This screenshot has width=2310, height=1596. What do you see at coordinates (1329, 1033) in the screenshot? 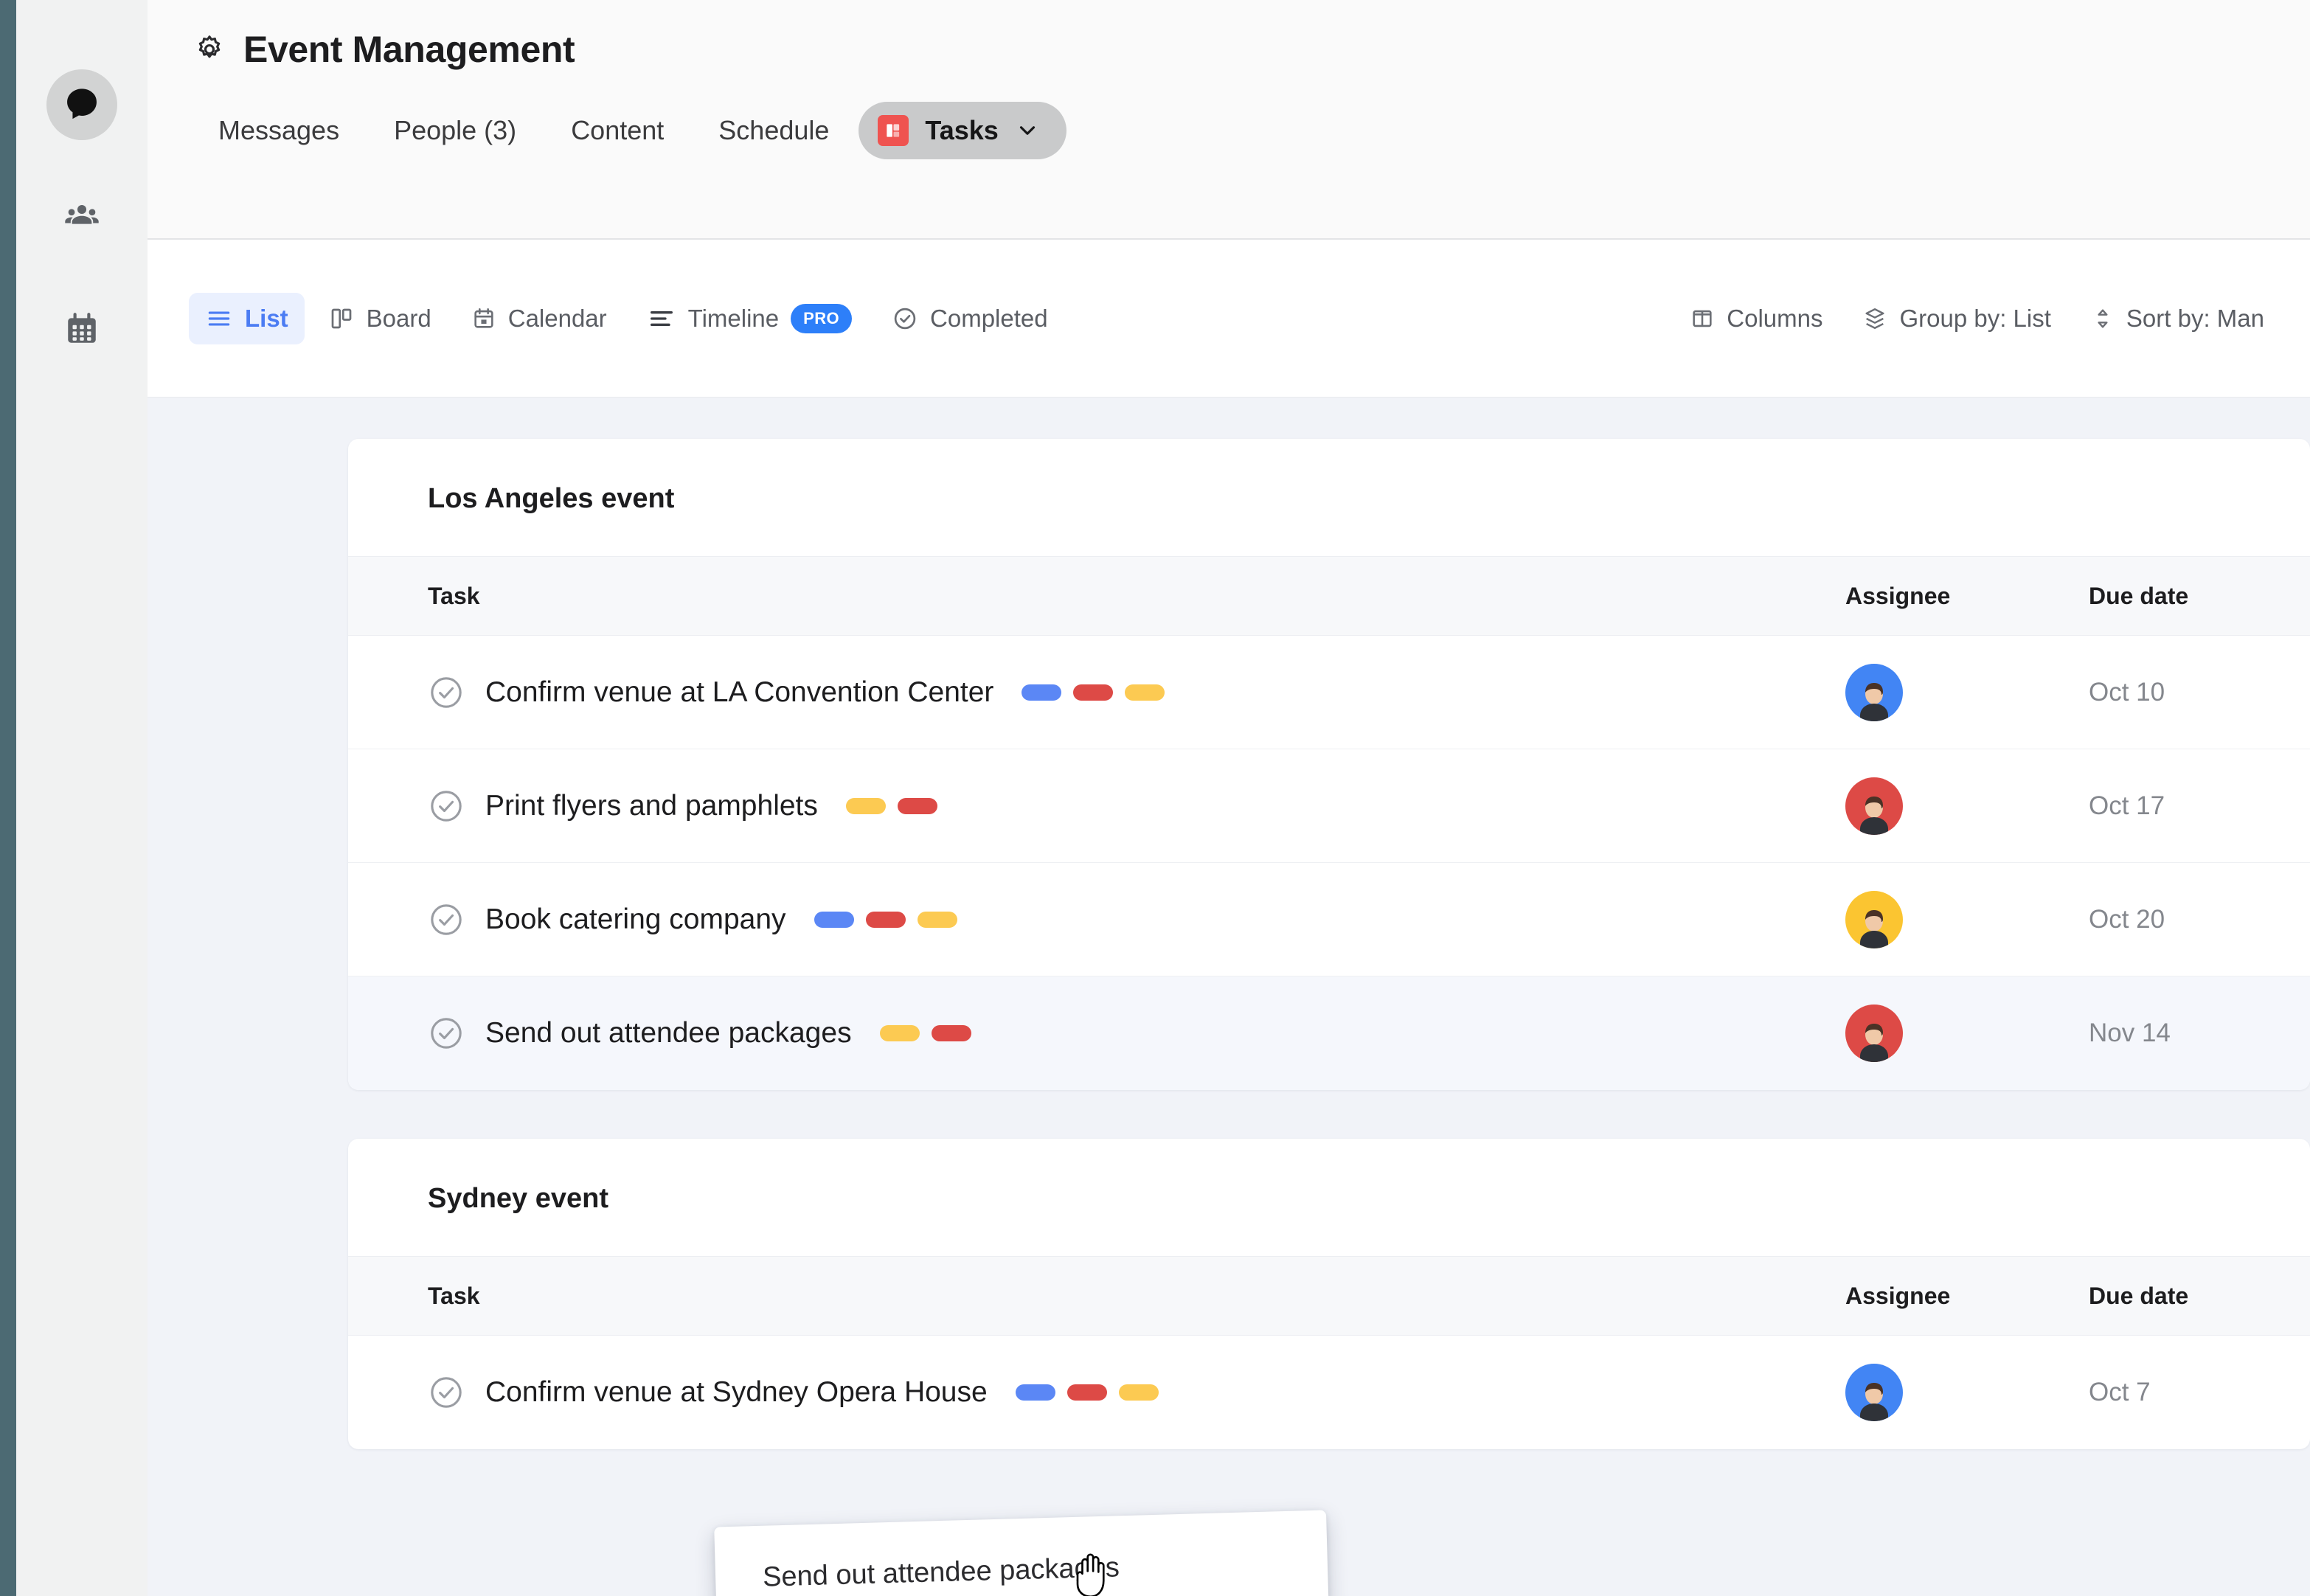
I see `table-row: Send out attendee packages Nov 14` at bounding box center [1329, 1033].